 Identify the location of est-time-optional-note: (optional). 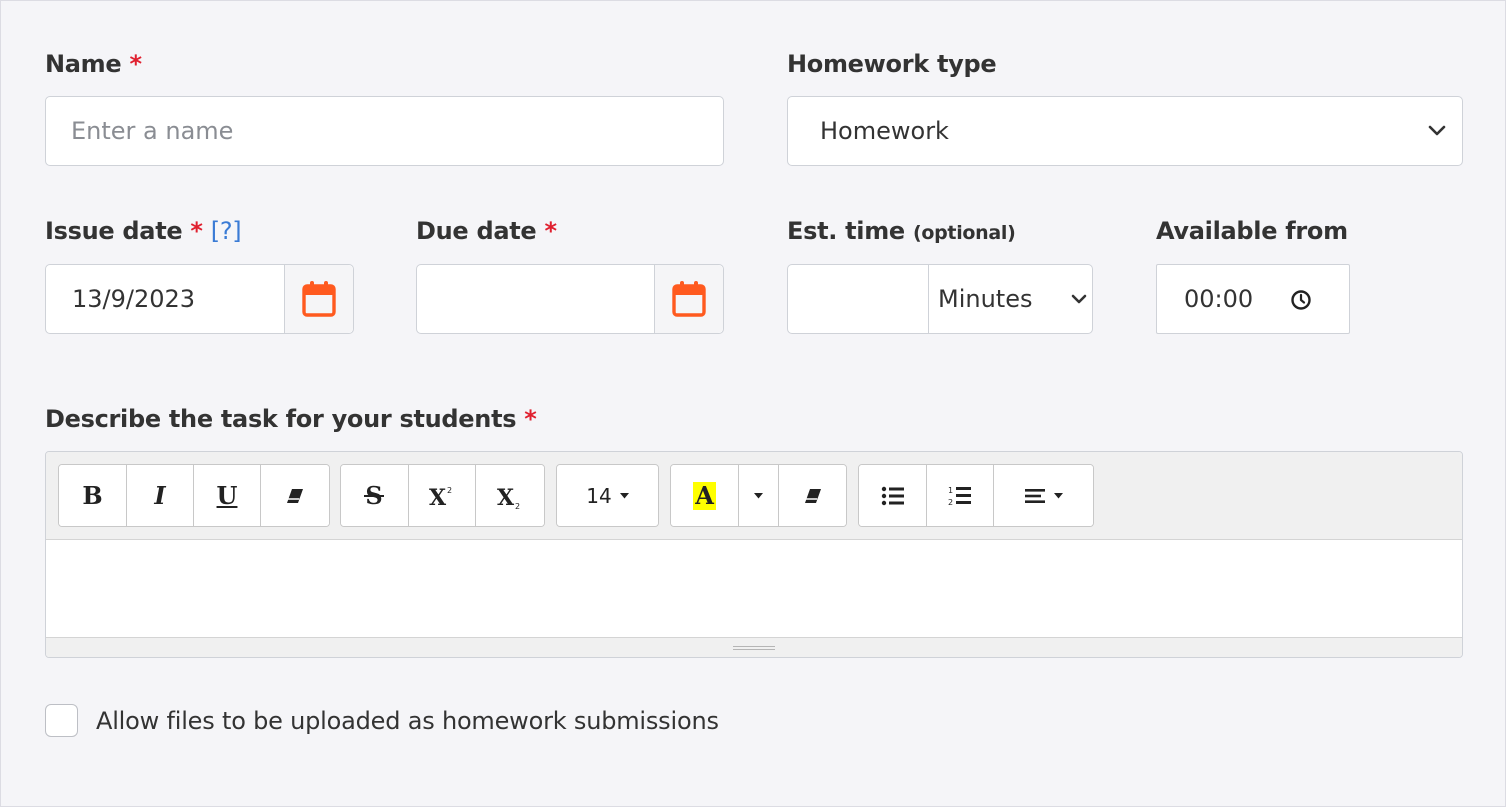
(964, 233).